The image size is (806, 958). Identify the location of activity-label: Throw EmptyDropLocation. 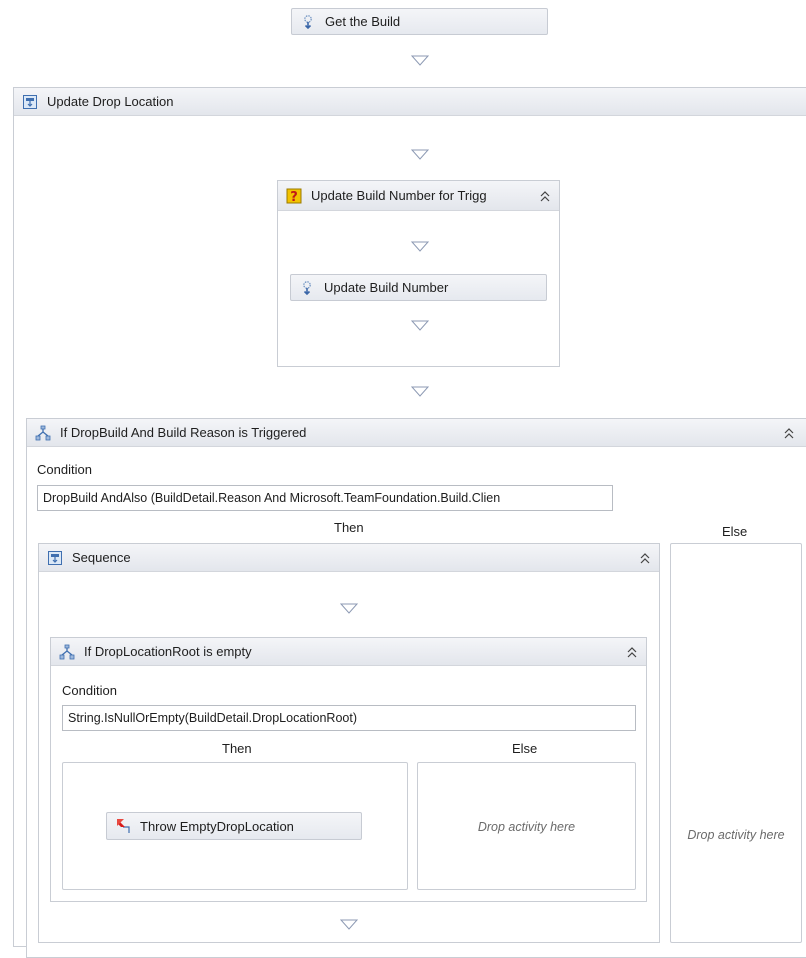
(217, 826).